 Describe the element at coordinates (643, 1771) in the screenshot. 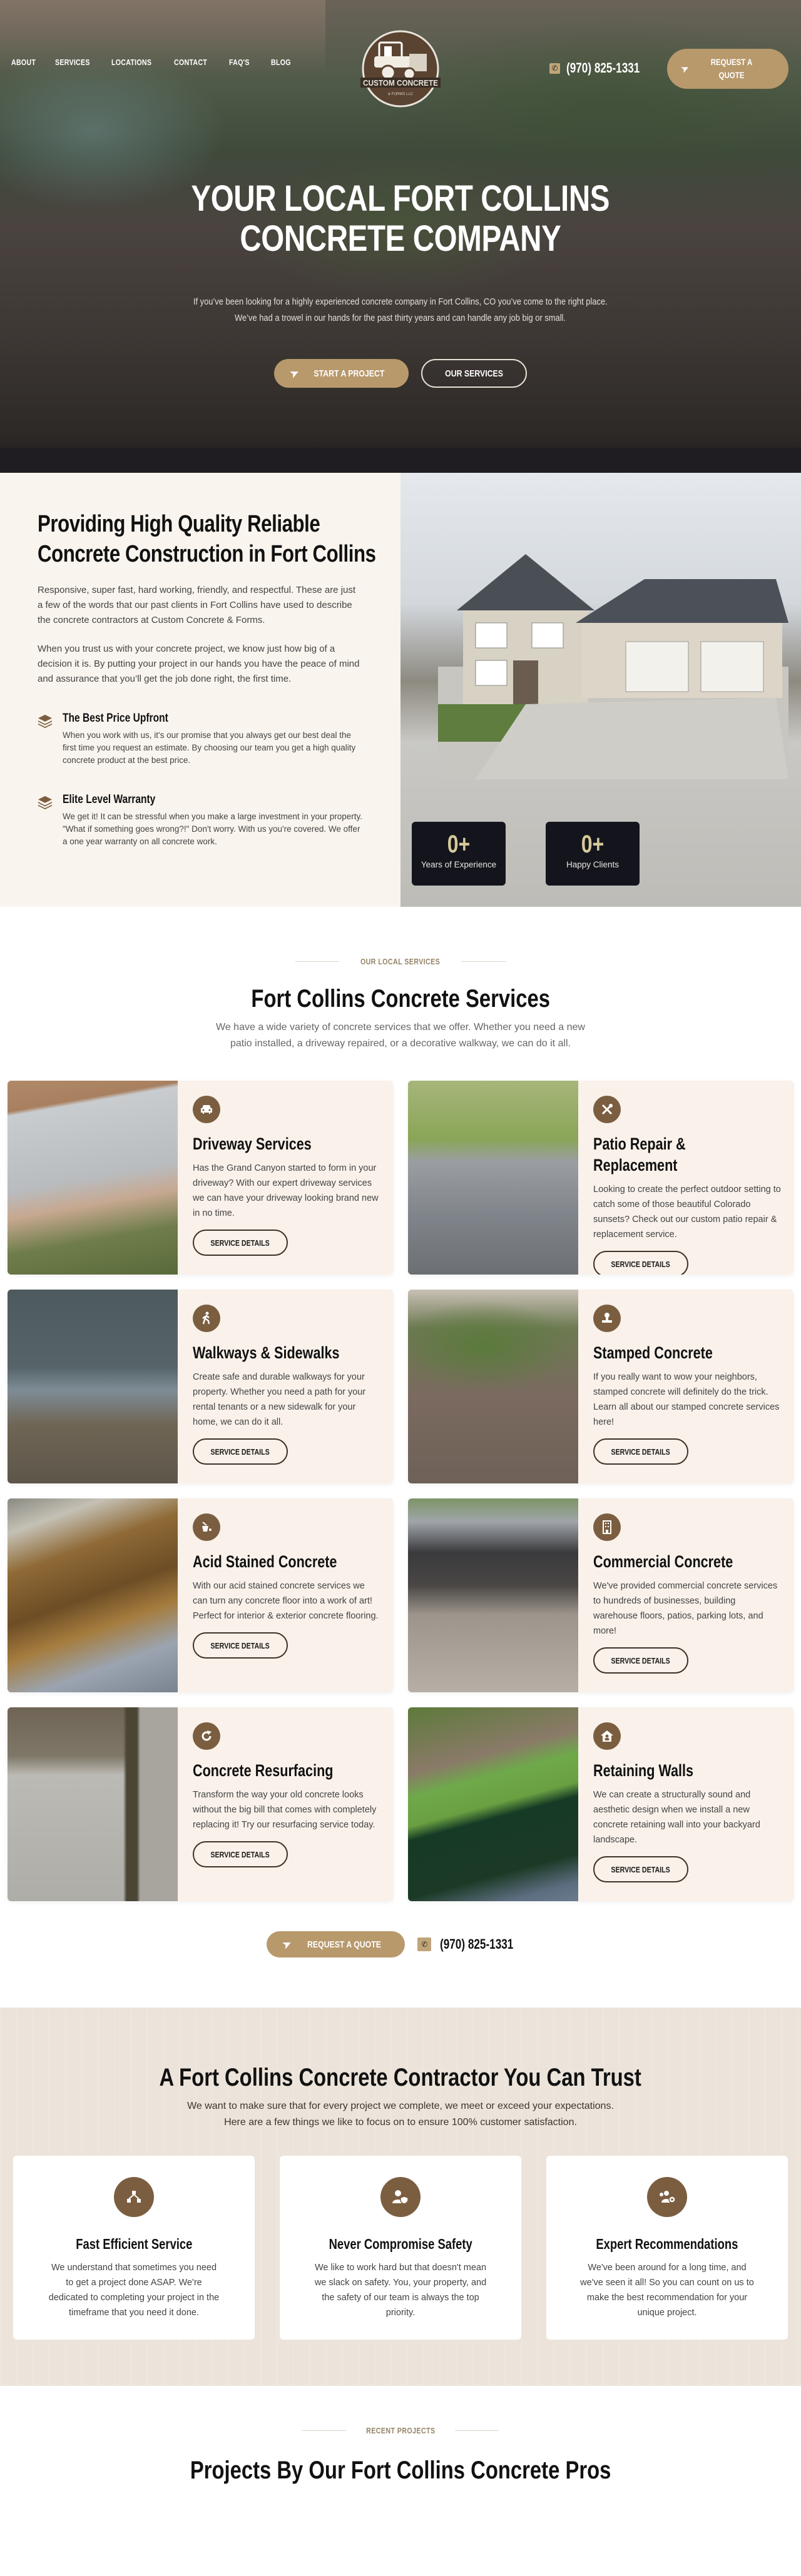

I see `service-title: Retaining Walls` at that location.